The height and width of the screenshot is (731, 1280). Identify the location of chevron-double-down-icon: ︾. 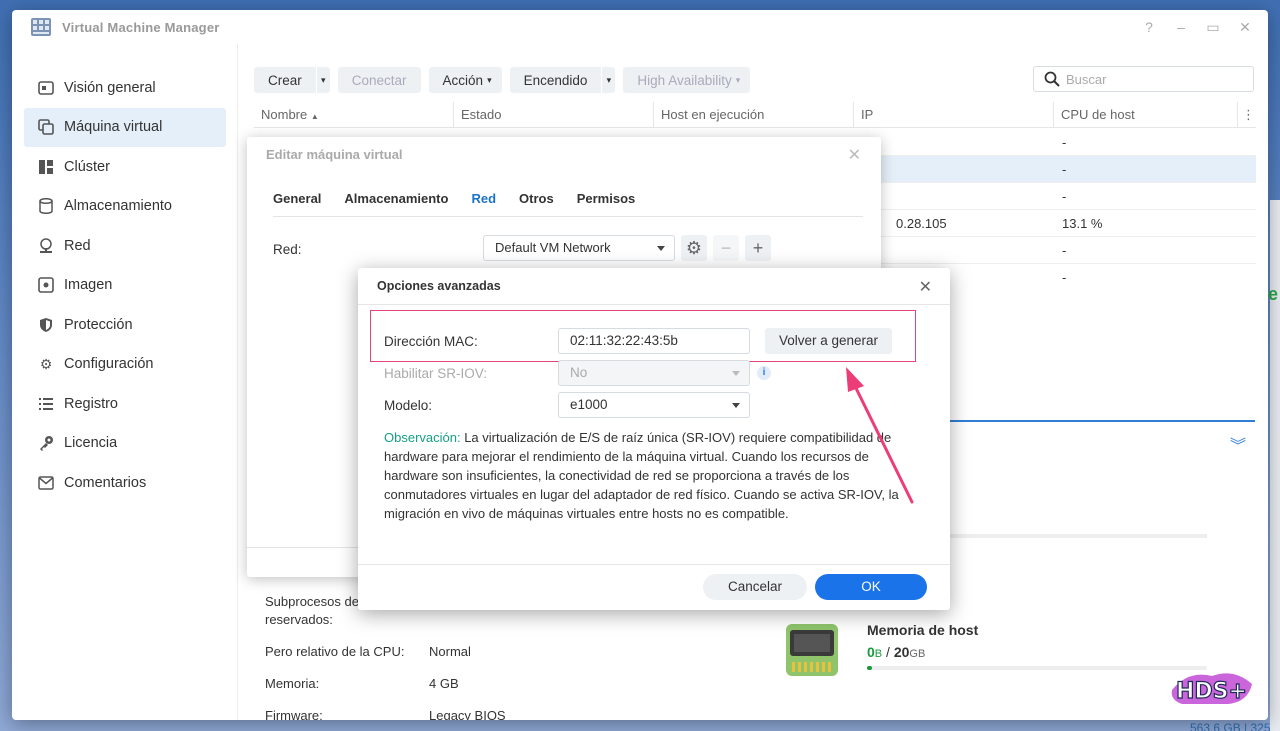
(1238, 444).